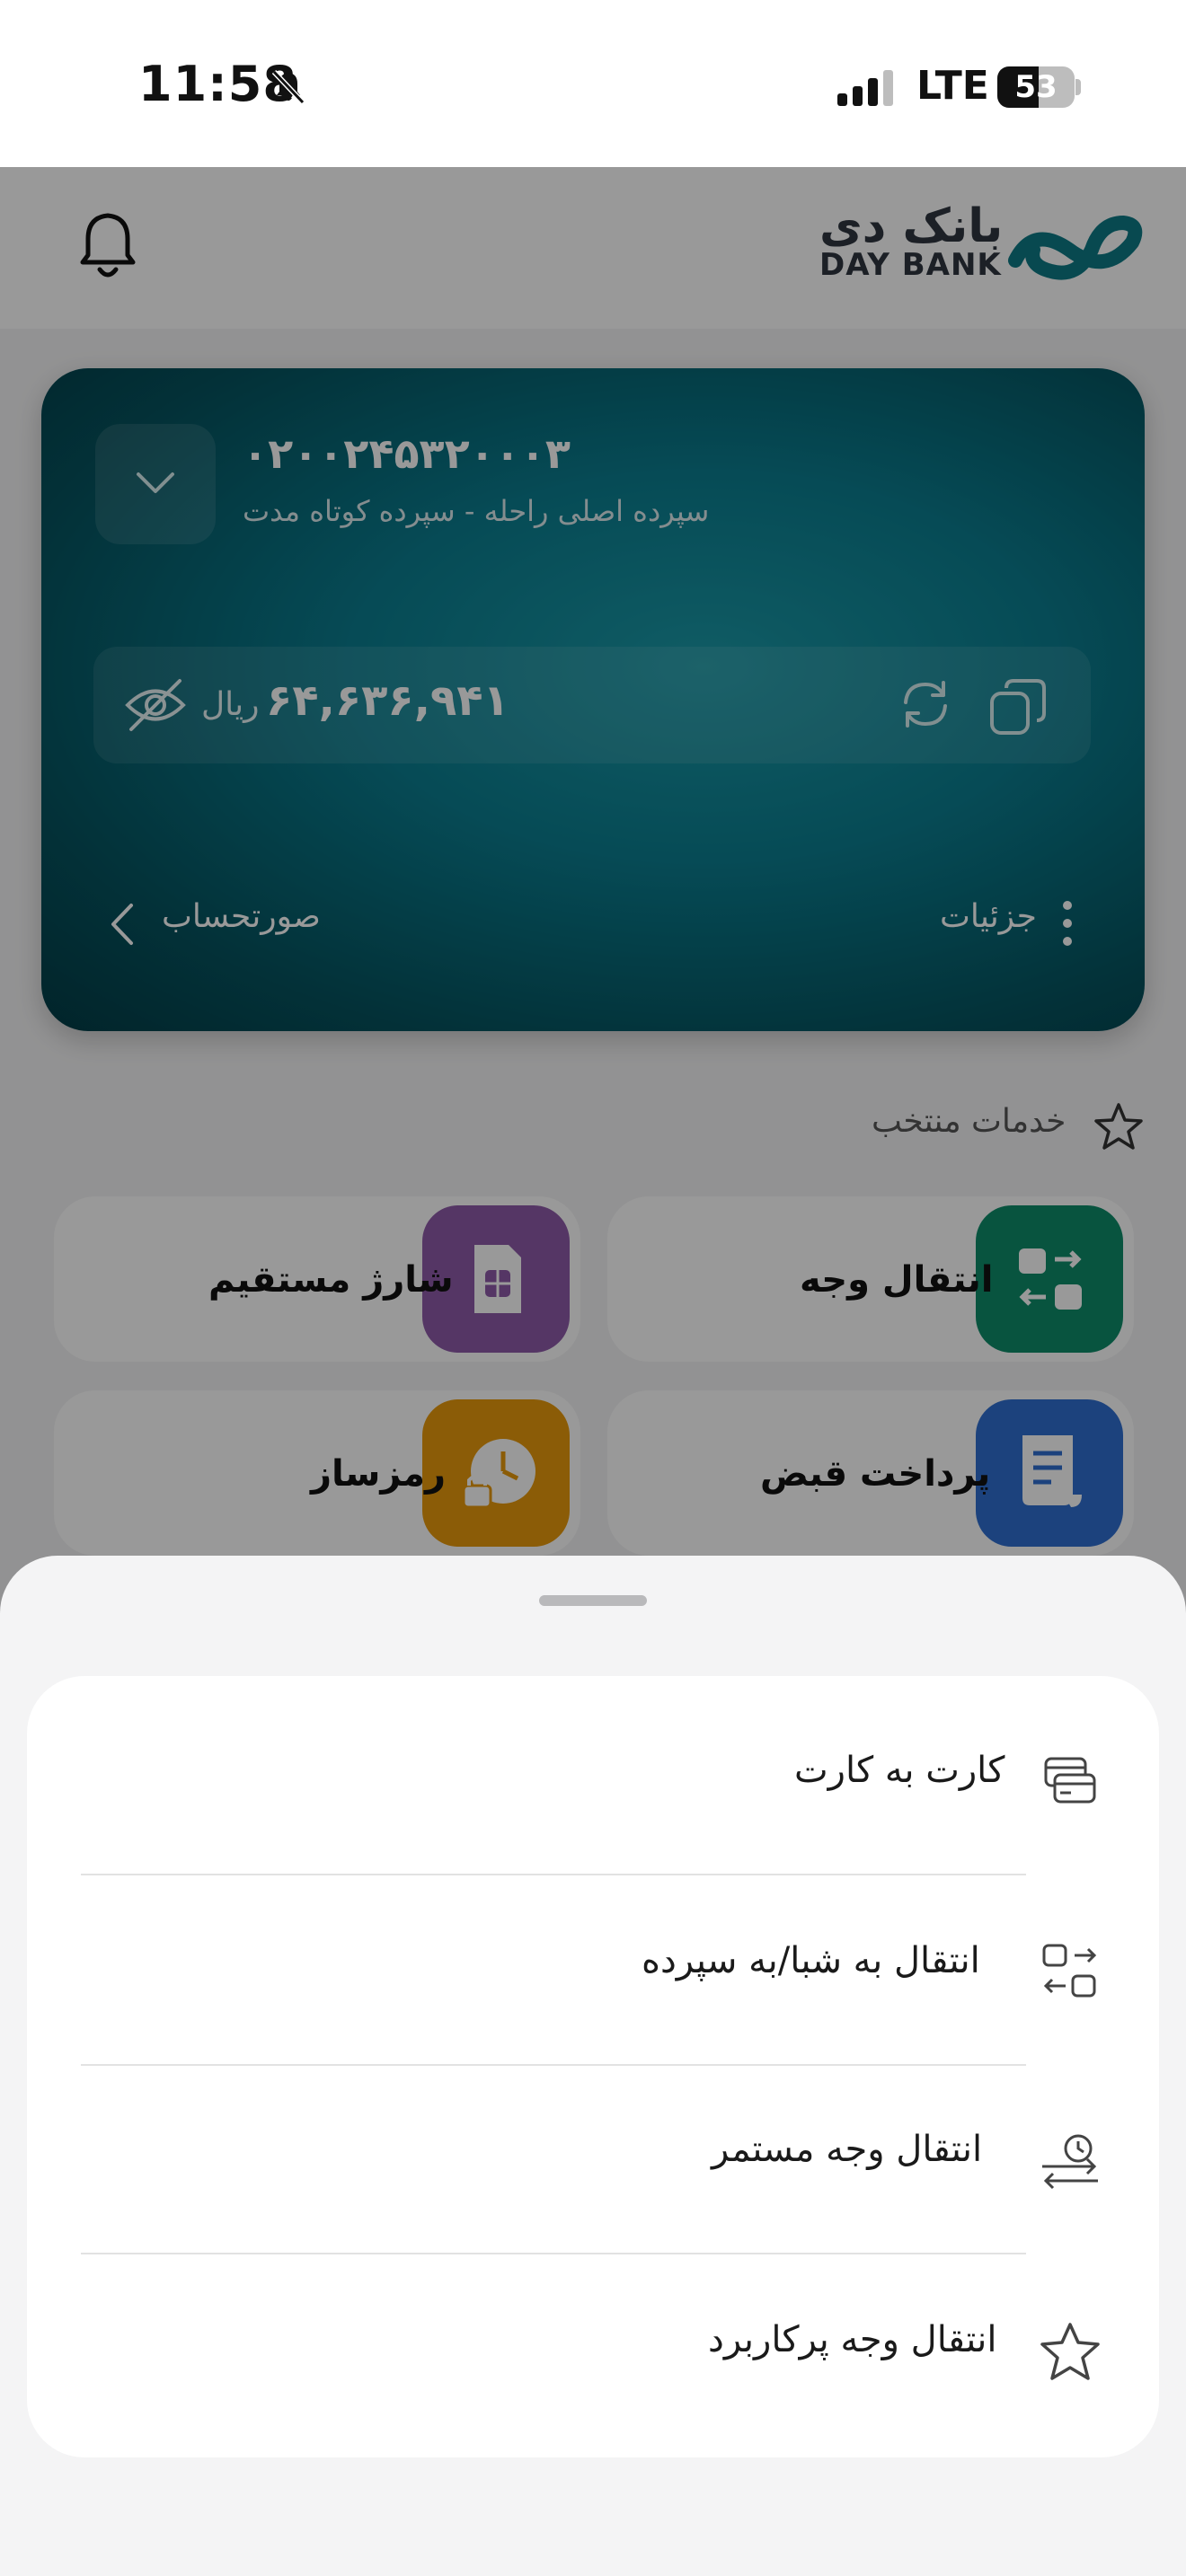  Describe the element at coordinates (593, 2529) in the screenshot. I see `home-indicator-area` at that location.